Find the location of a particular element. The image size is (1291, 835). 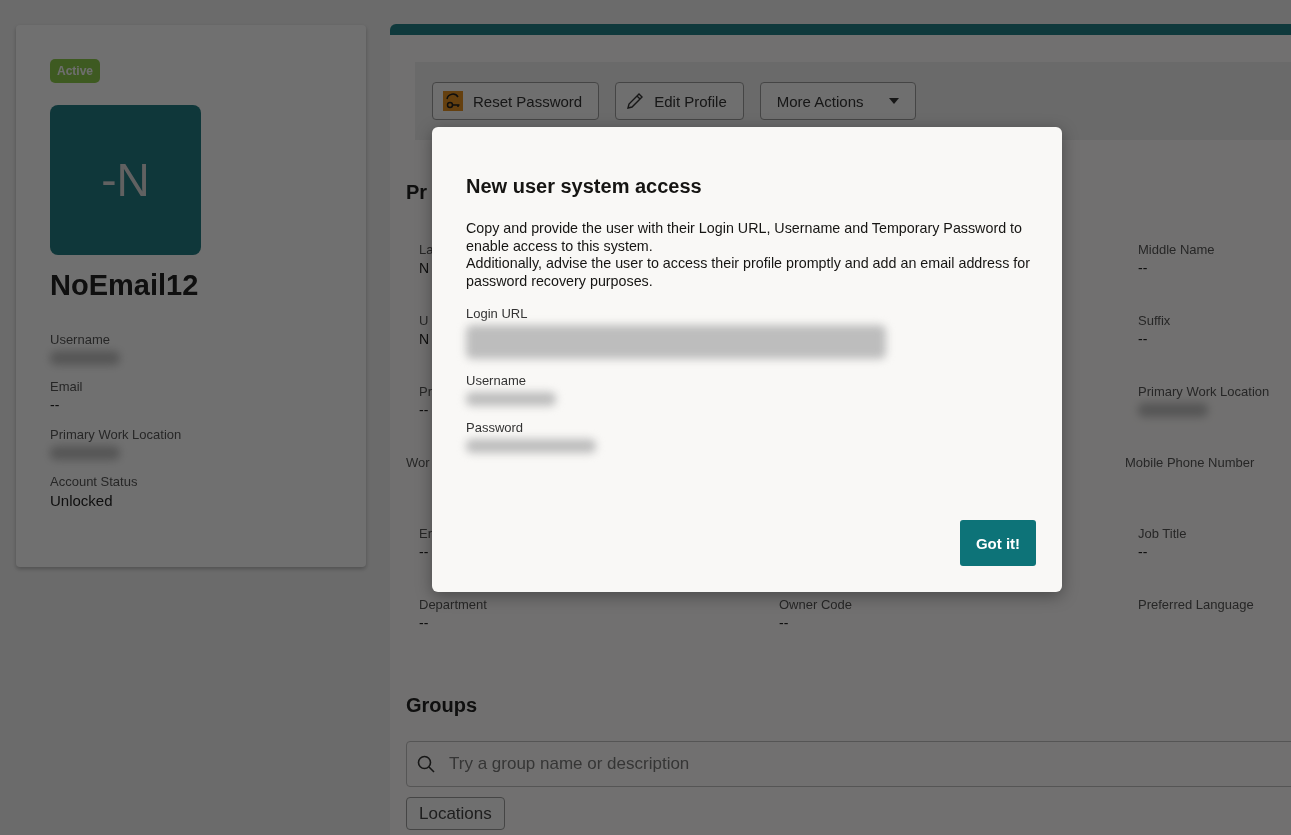

group-search-field: Try a group name or description is located at coordinates (848, 764).